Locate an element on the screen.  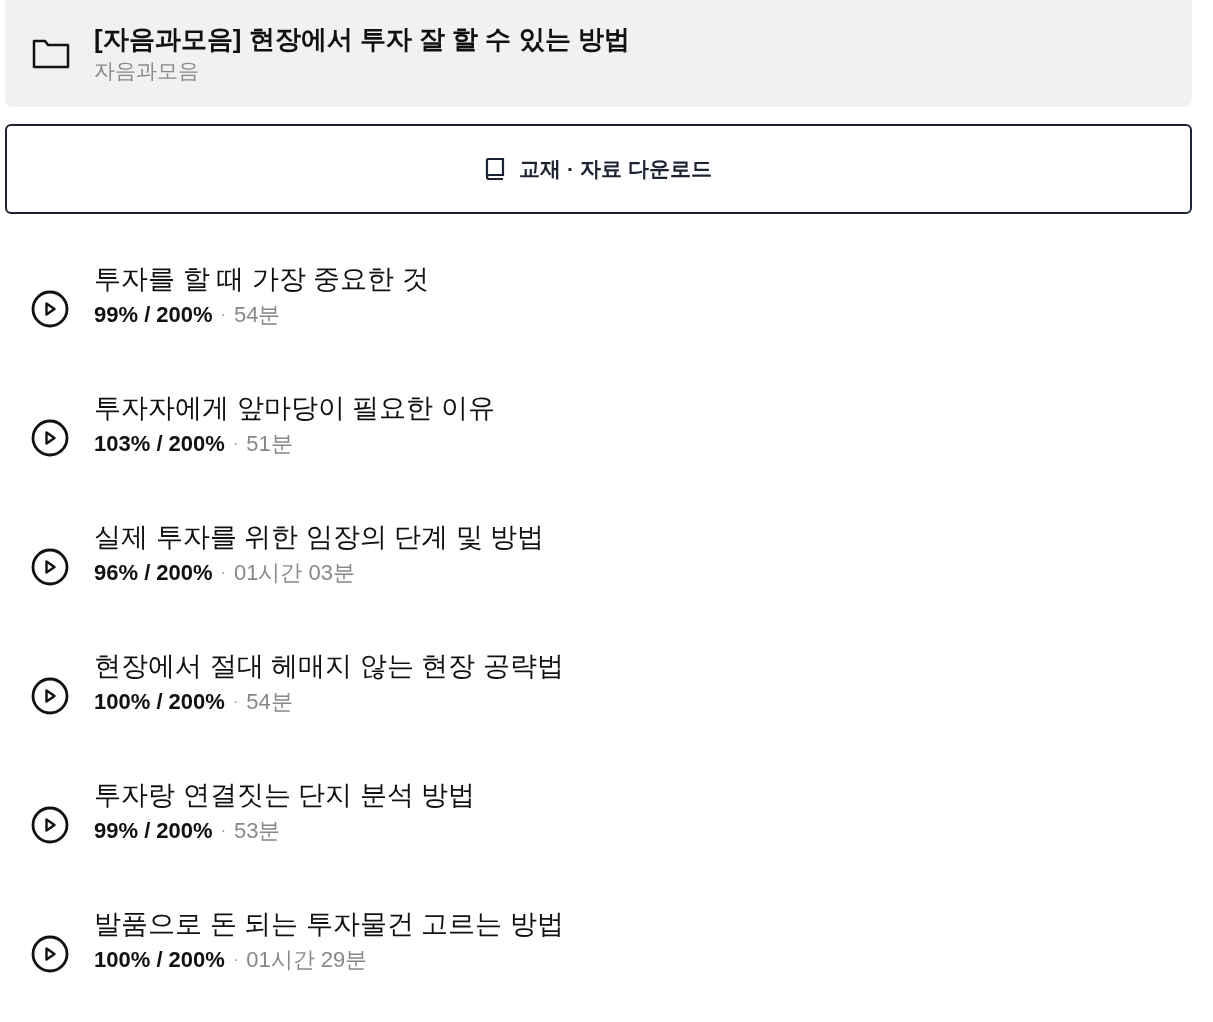
duration-text: 01시간 29분 is located at coordinates (307, 959).